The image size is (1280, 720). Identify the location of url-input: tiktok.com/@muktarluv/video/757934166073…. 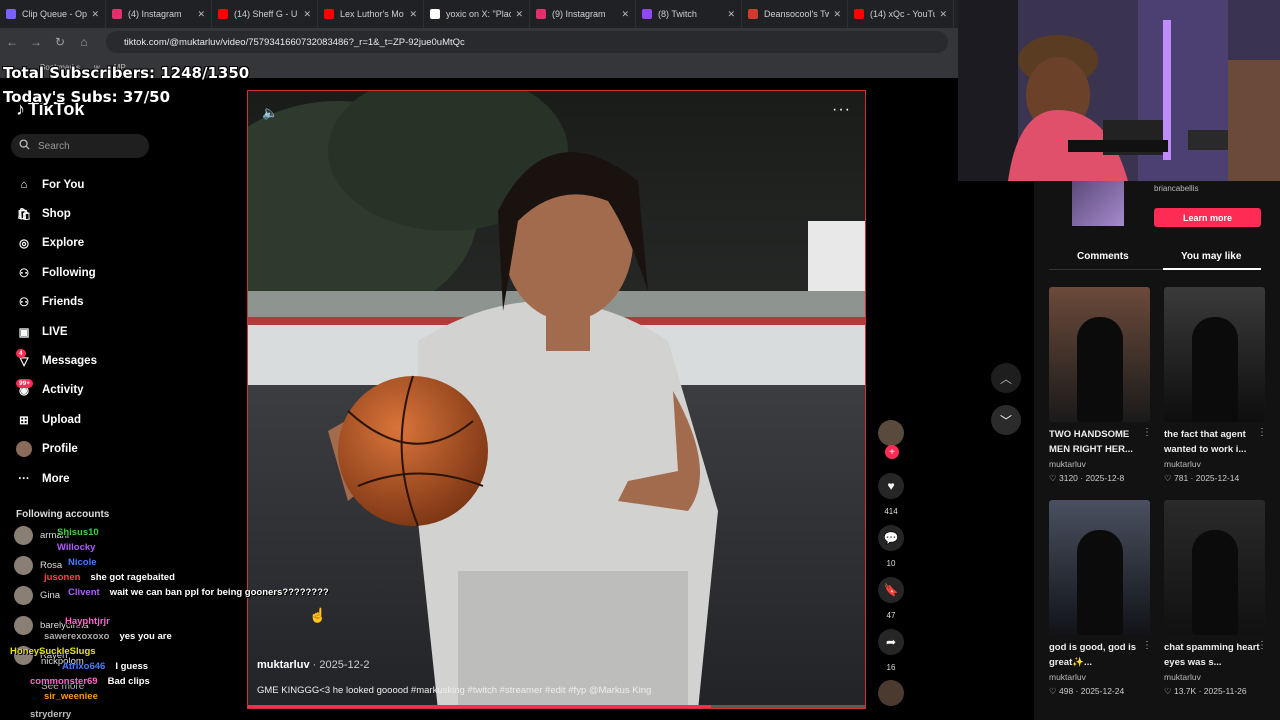
(527, 42).